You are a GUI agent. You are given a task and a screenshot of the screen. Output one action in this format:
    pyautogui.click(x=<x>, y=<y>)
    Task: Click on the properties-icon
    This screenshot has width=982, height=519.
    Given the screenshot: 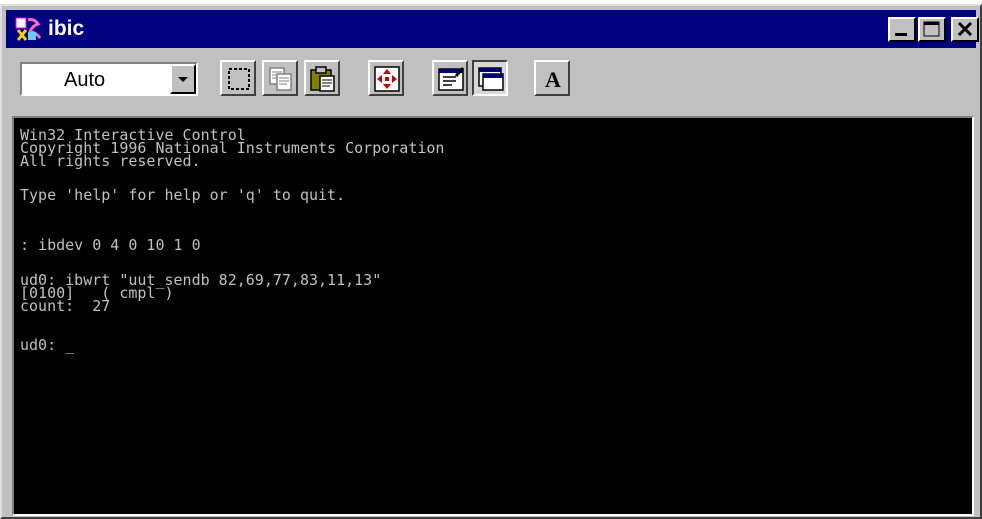 What is the action you would take?
    pyautogui.click(x=451, y=79)
    